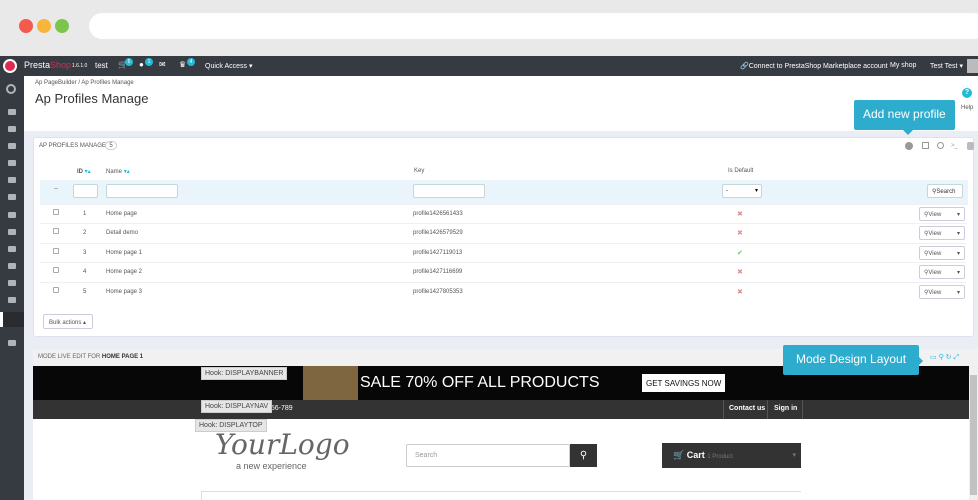 This screenshot has width=978, height=500. What do you see at coordinates (488, 455) in the screenshot?
I see `shop-search-input: Search` at bounding box center [488, 455].